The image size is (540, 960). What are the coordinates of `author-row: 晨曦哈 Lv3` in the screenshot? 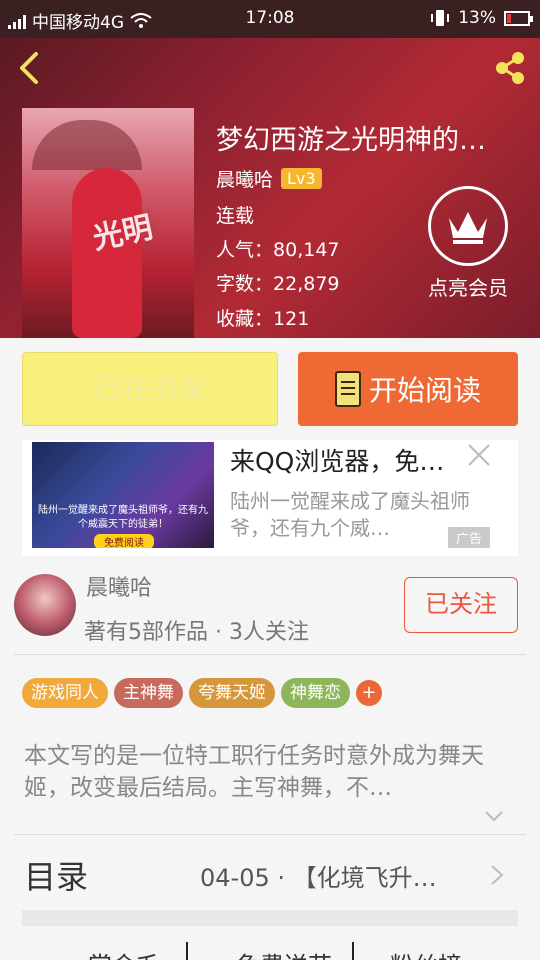 It's located at (269, 178).